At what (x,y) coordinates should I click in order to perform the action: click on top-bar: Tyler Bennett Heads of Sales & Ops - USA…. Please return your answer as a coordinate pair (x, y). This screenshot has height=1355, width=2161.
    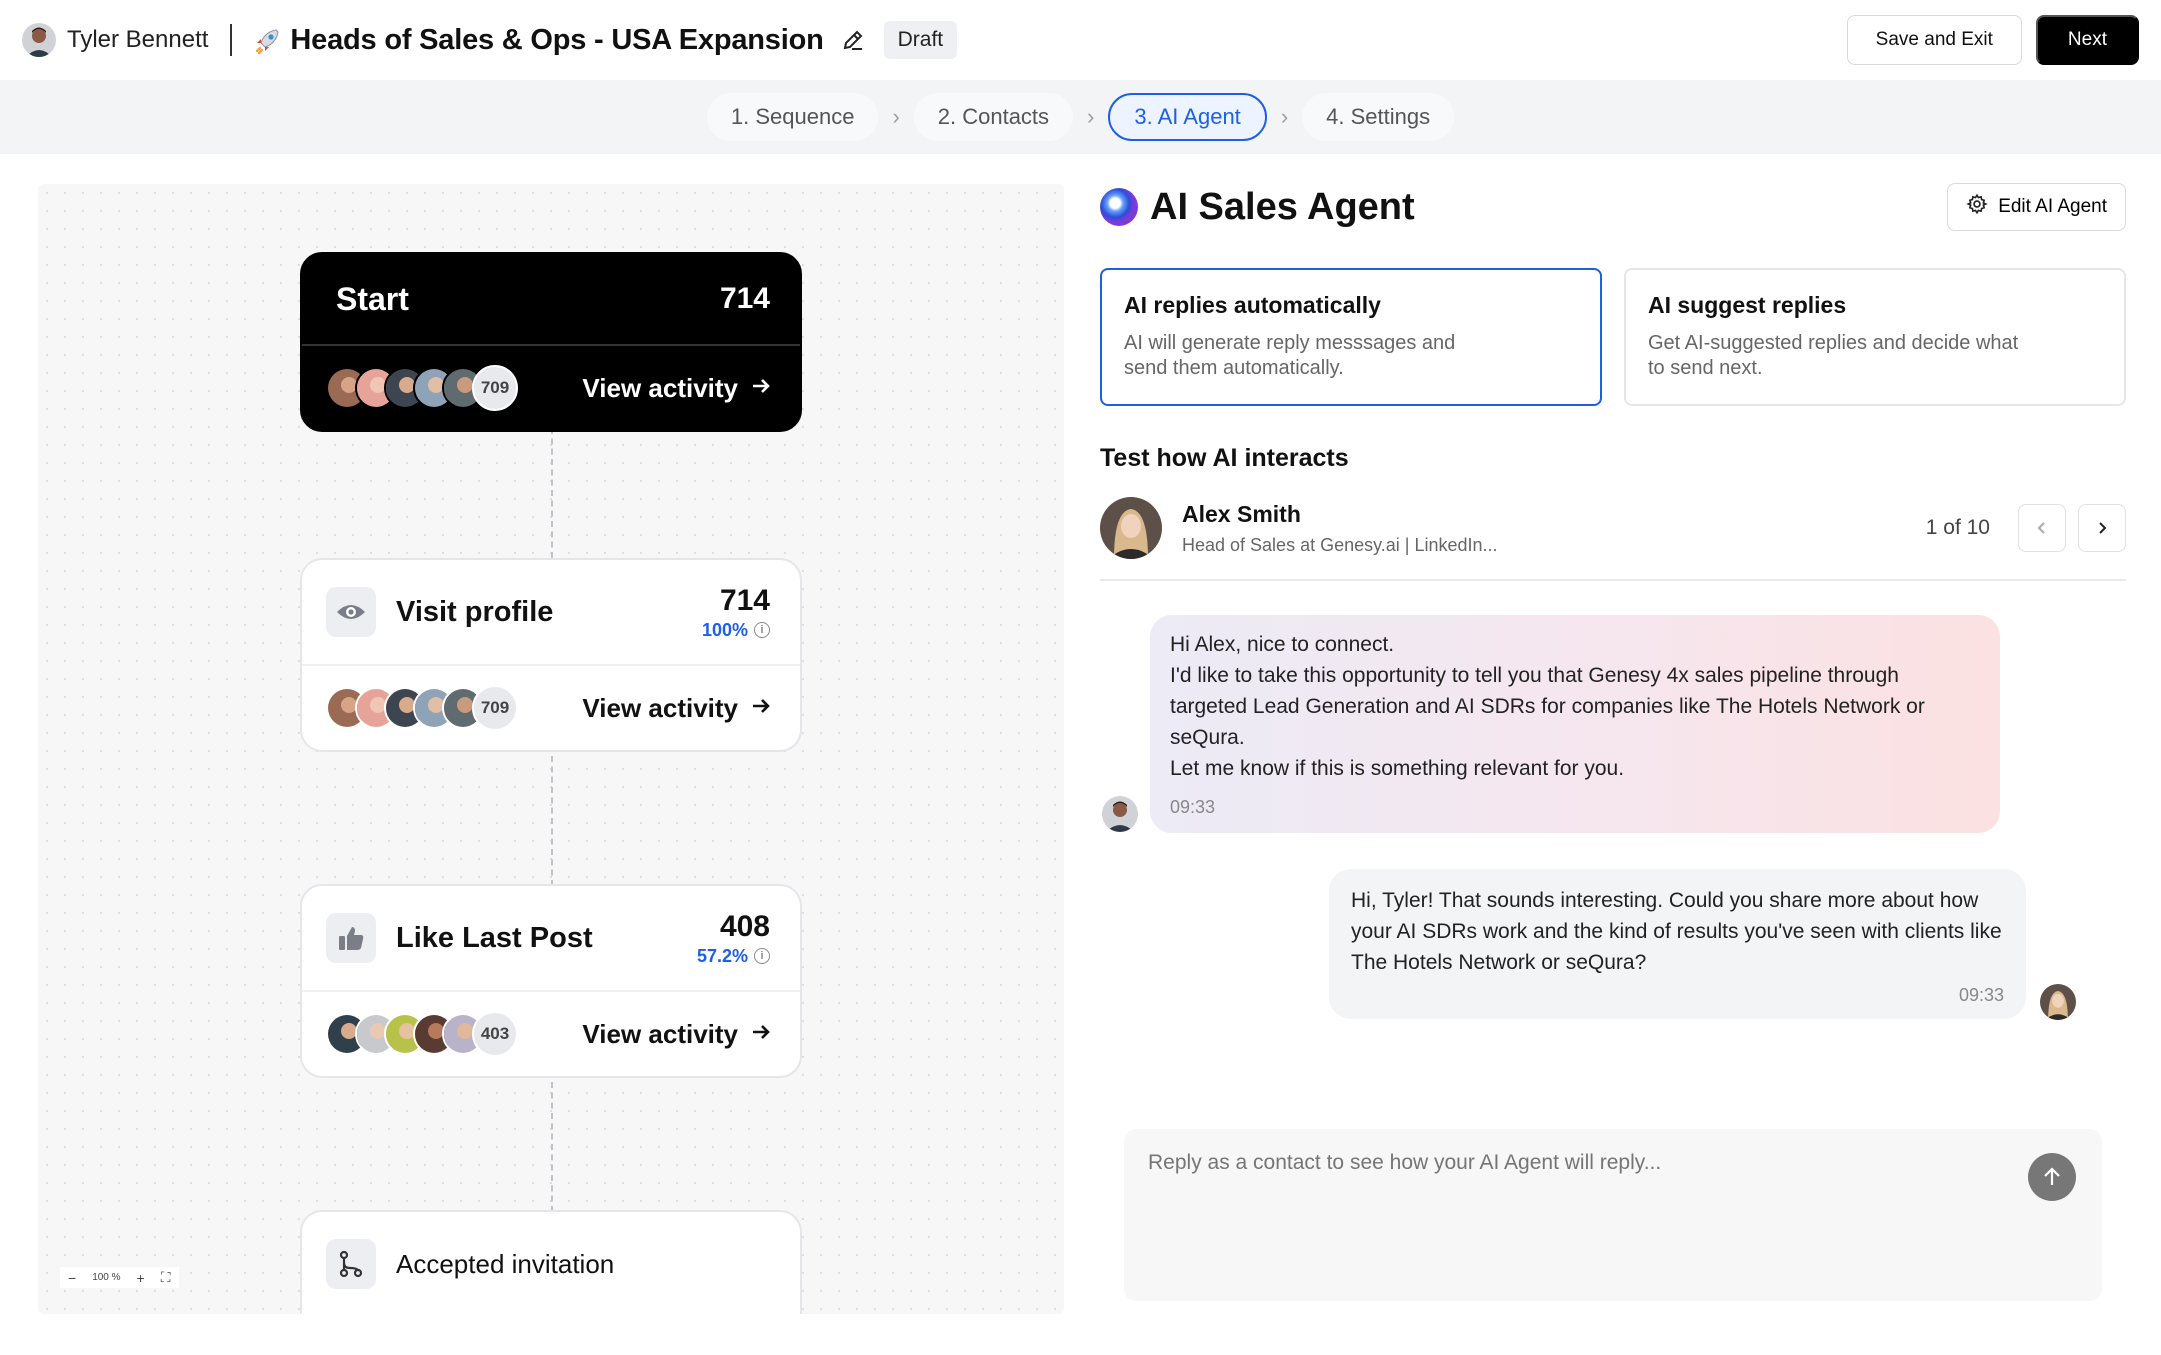
    Looking at the image, I should click on (1080, 40).